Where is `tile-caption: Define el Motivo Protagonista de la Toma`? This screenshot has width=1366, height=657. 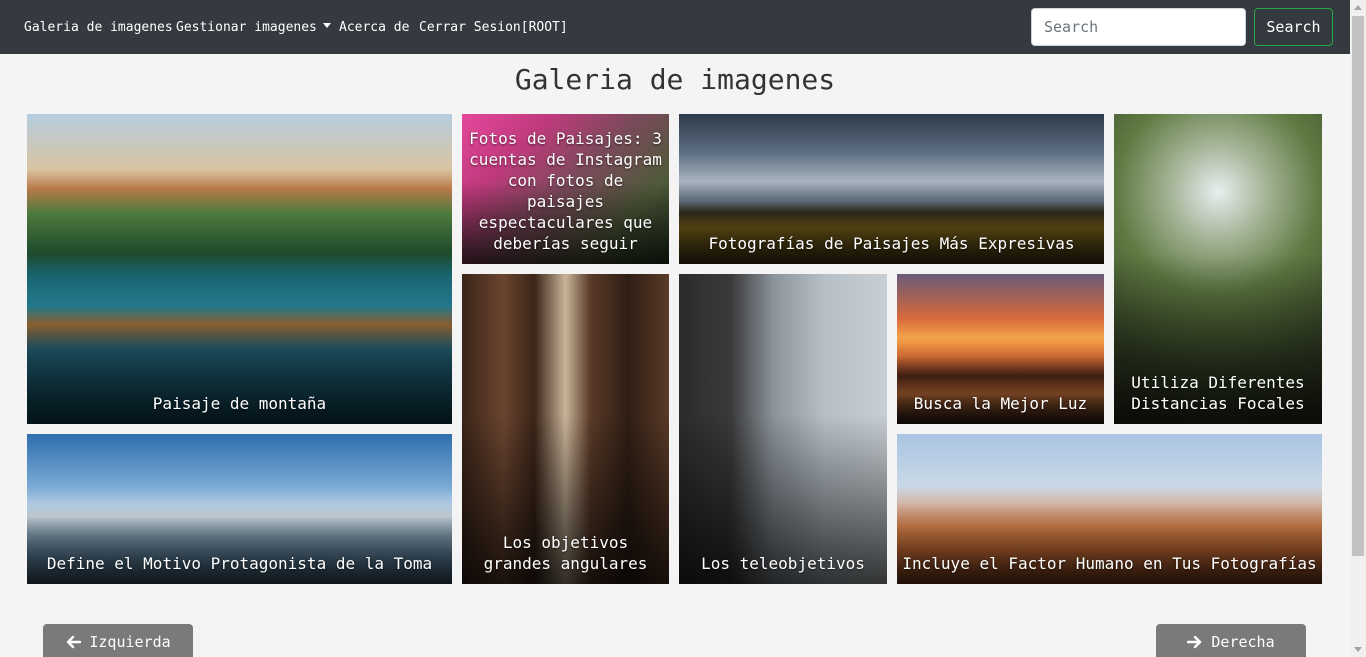
tile-caption: Define el Motivo Protagonista de la Toma is located at coordinates (239, 563).